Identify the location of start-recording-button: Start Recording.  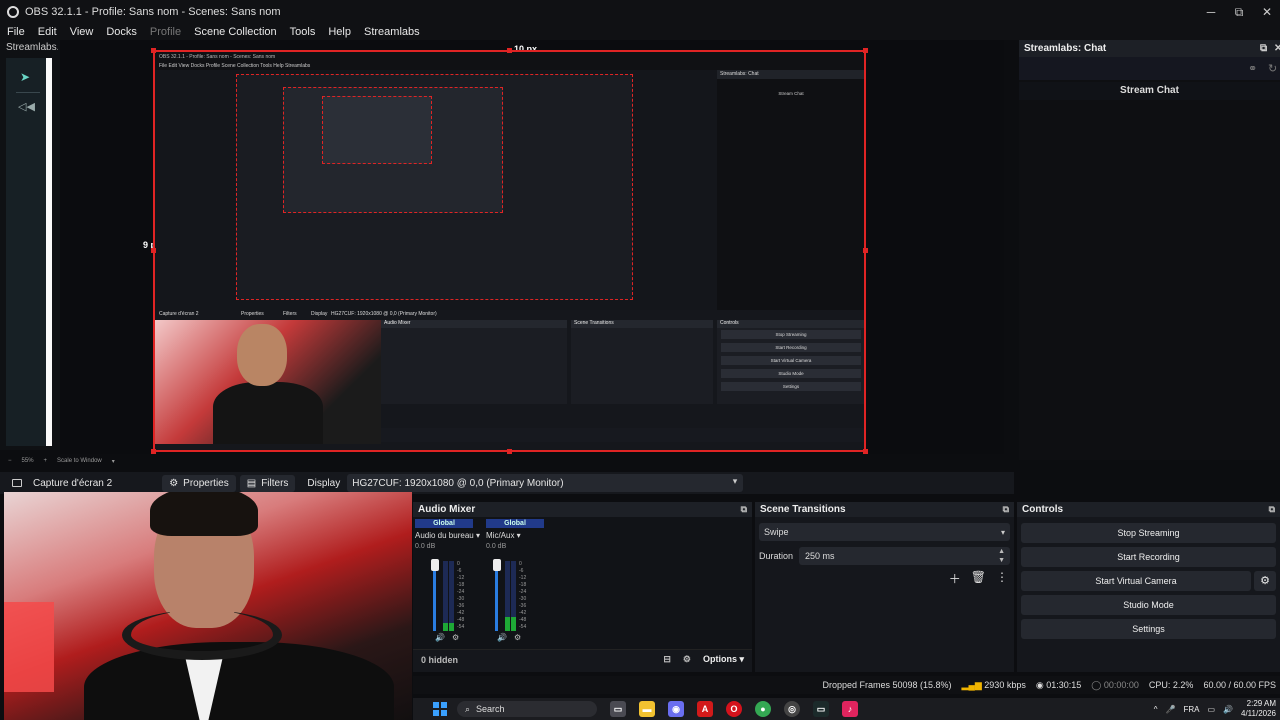
(1148, 557).